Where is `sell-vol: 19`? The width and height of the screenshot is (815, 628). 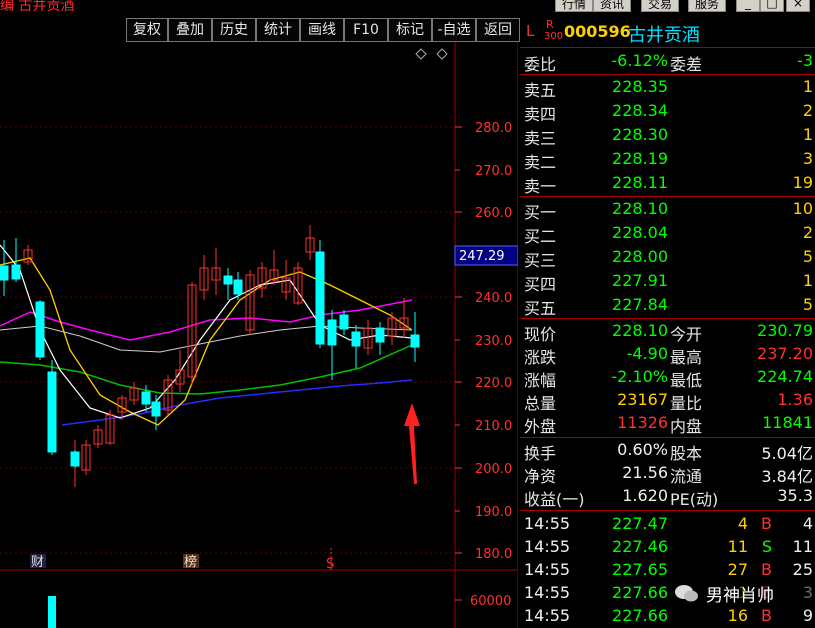
sell-vol: 19 is located at coordinates (802, 182).